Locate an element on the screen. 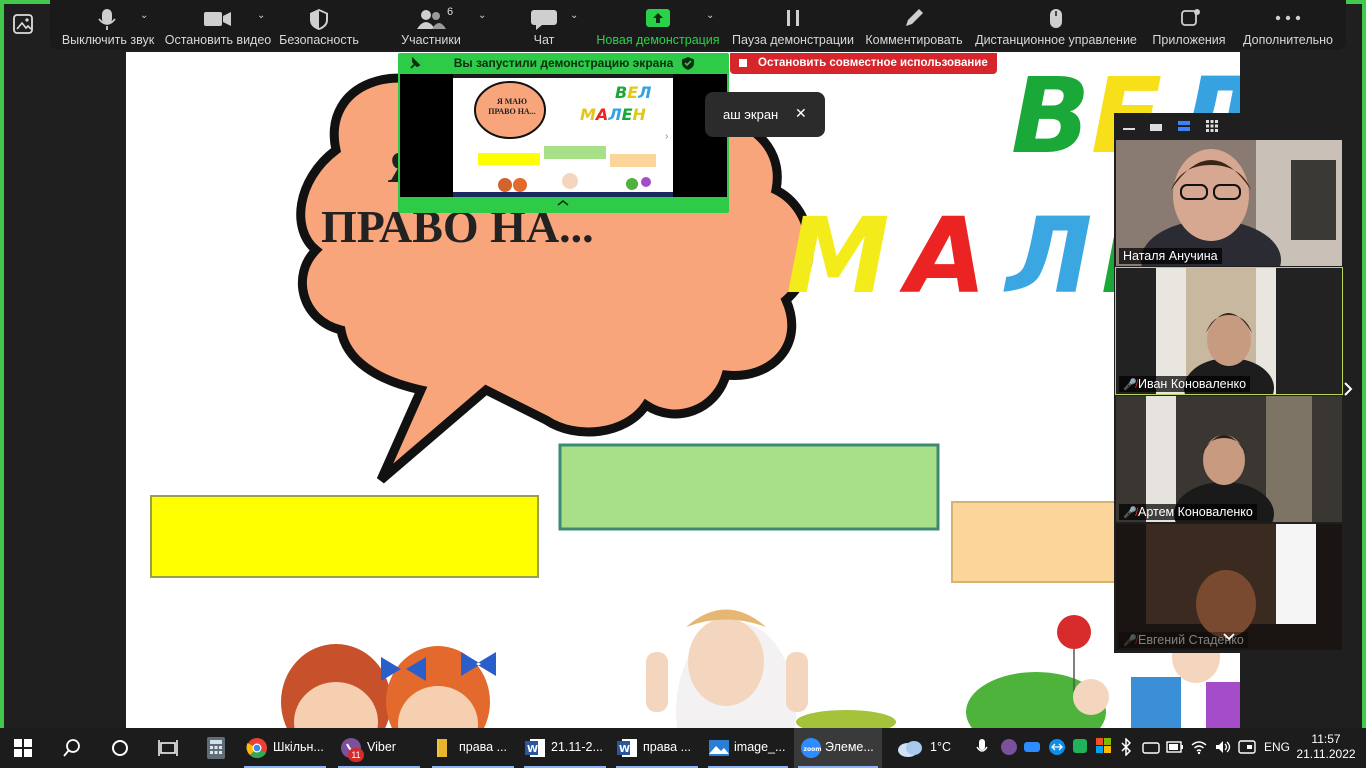  scroll-down-icon is located at coordinates (1229, 637).